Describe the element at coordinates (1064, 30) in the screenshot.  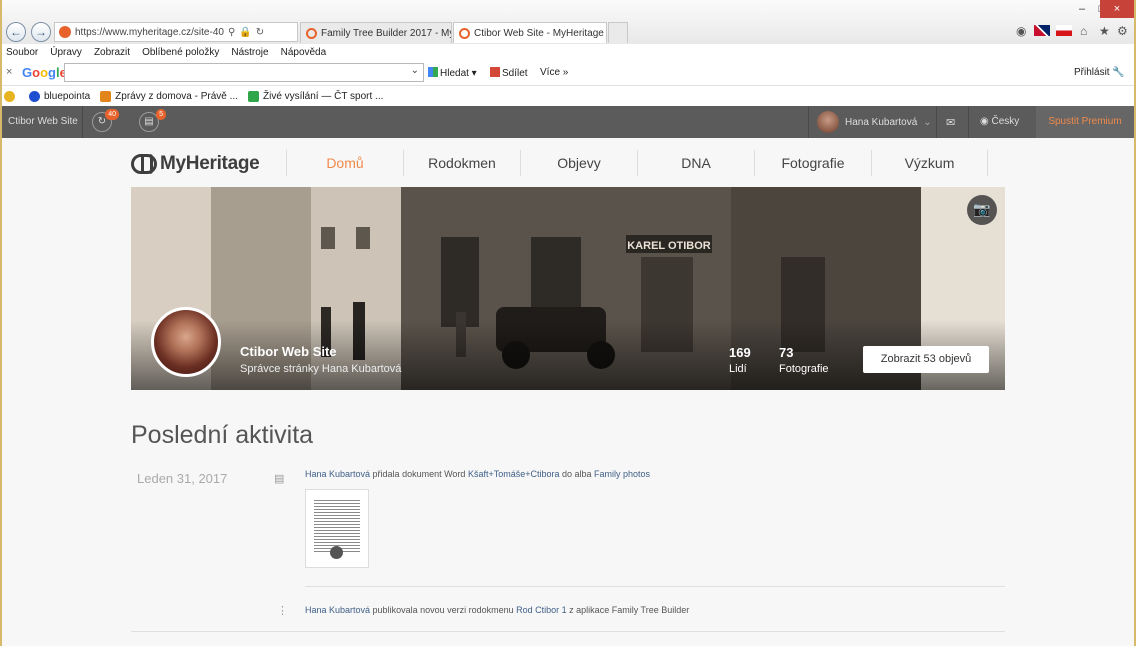
I see `cz-flag-icon` at that location.